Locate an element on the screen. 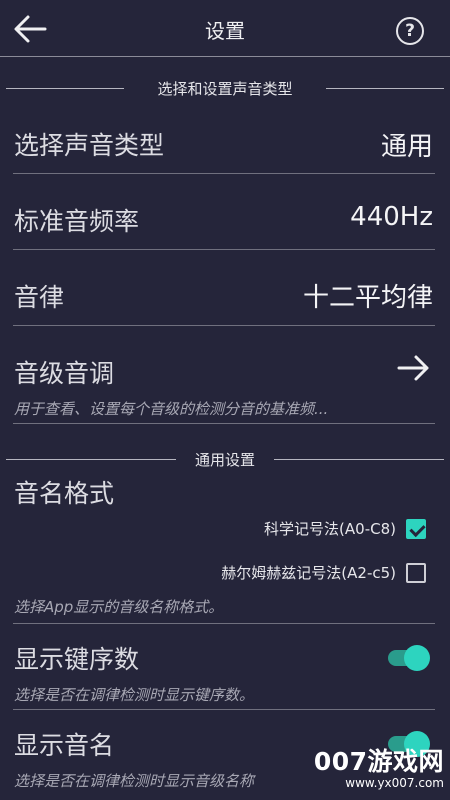  show-keys-toggle is located at coordinates (409, 658).